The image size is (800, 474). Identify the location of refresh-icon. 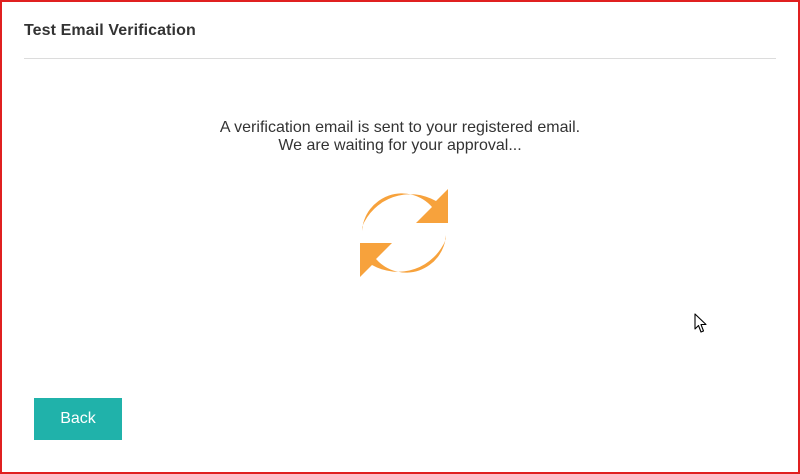
(404, 233).